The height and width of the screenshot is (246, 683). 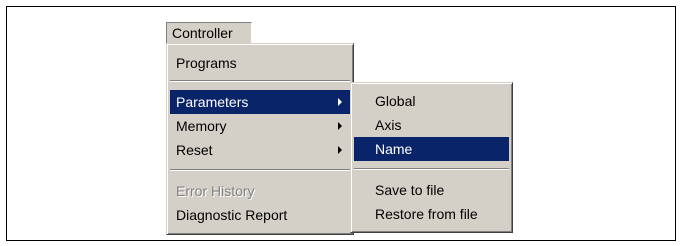 I want to click on menu-item-reset: Reset, so click(x=260, y=150).